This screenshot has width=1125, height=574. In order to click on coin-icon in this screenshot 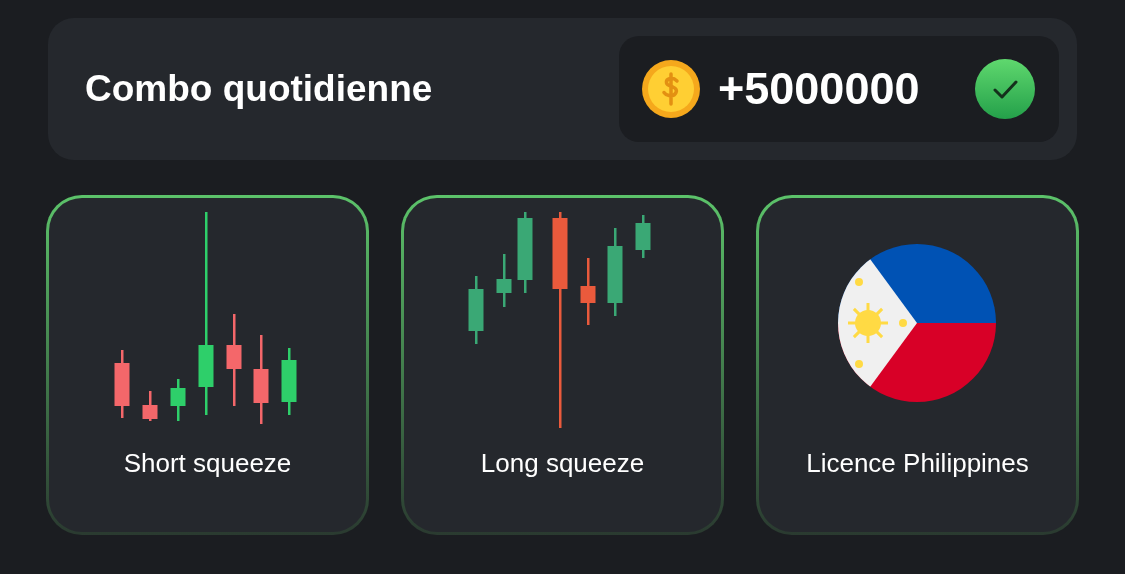, I will do `click(671, 89)`.